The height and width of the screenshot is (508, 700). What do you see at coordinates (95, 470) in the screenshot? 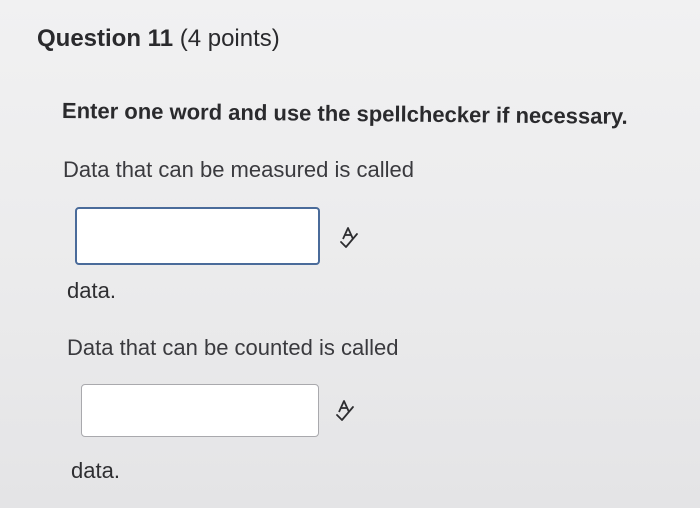
I see `blank-2-suffix: data.` at bounding box center [95, 470].